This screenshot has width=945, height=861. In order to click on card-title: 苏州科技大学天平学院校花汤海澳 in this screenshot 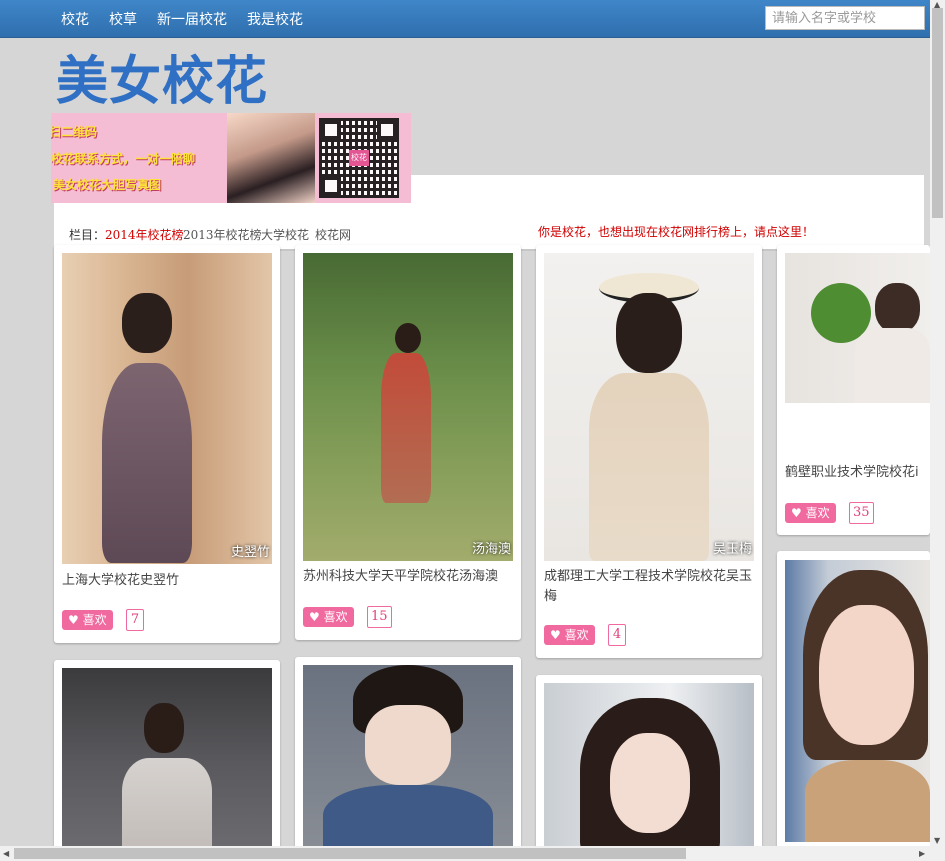, I will do `click(400, 577)`.